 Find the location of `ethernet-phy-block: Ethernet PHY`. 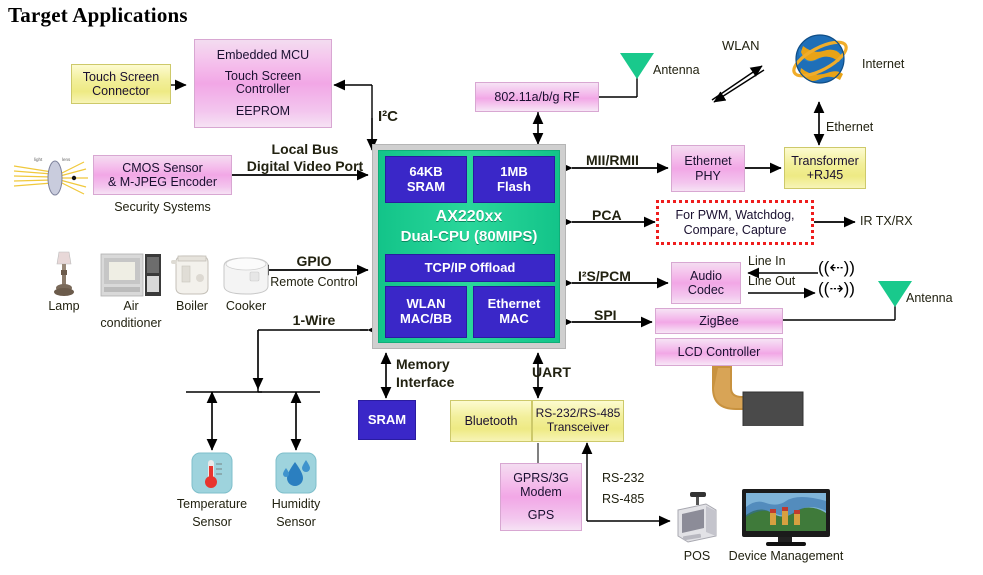

ethernet-phy-block: Ethernet PHY is located at coordinates (708, 168).